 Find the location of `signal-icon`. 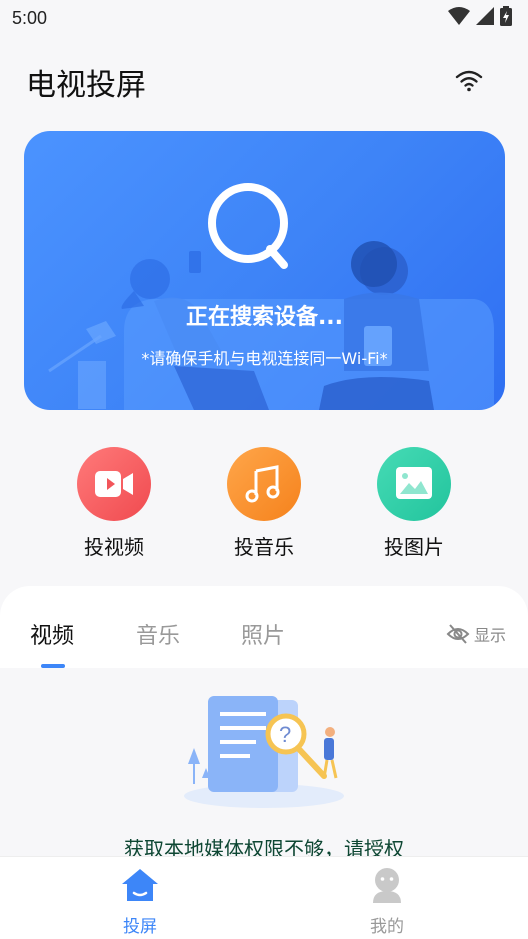

signal-icon is located at coordinates (485, 16).